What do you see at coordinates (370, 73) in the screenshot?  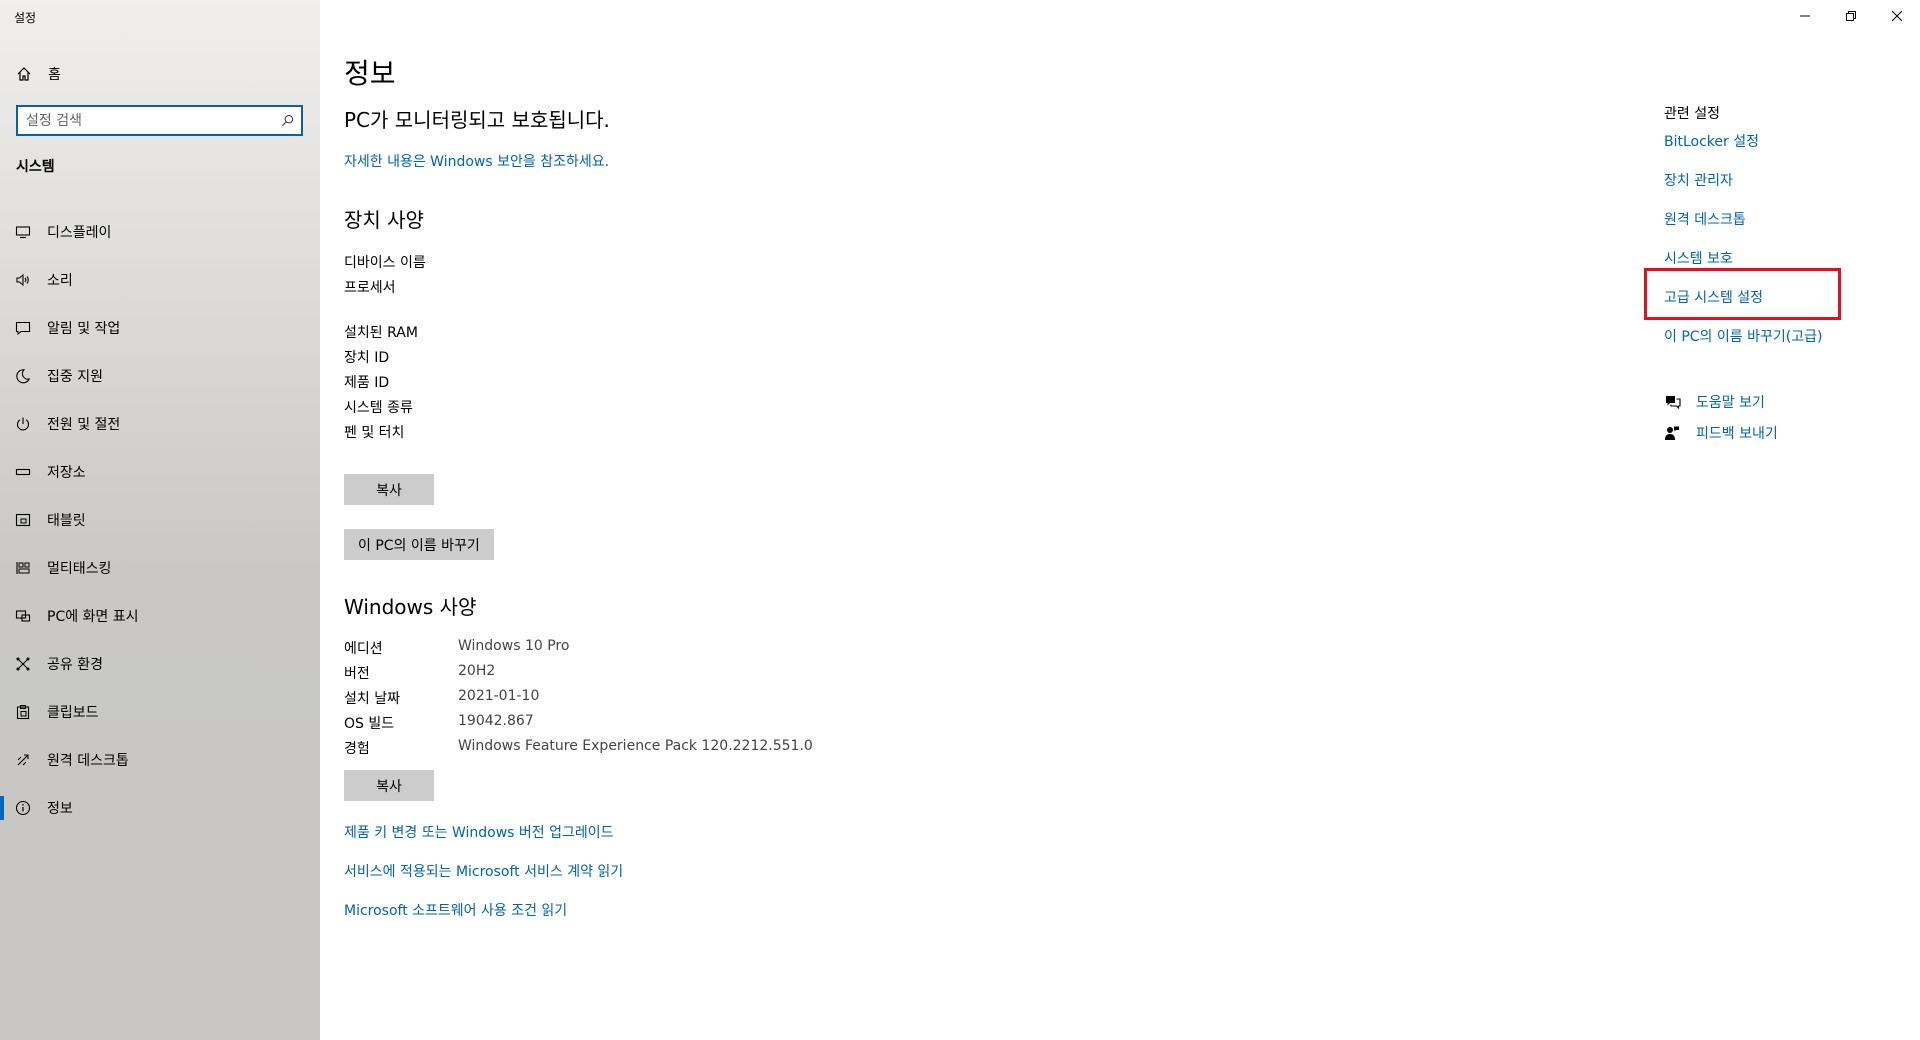 I see `page-title: 정보` at bounding box center [370, 73].